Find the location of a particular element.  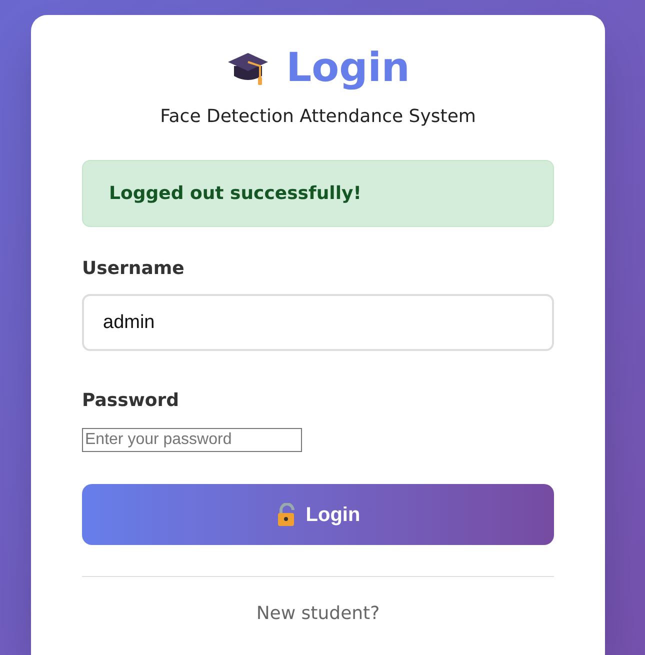

page-title: Login is located at coordinates (348, 68).